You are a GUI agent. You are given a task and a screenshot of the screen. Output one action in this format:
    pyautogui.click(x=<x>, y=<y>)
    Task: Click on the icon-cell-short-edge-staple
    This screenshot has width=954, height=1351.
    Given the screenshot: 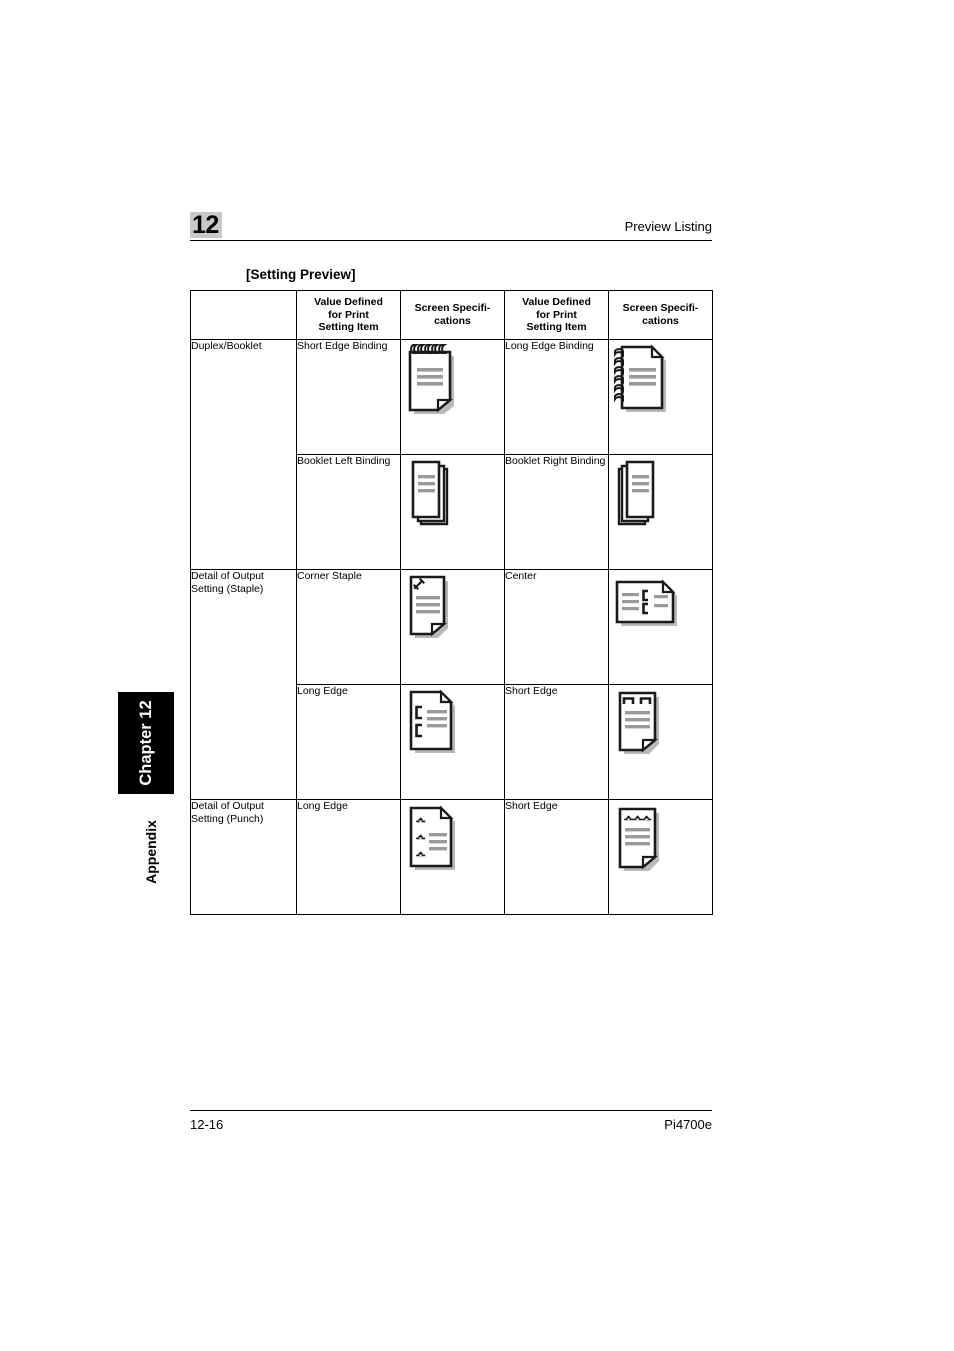 What is the action you would take?
    pyautogui.click(x=660, y=741)
    